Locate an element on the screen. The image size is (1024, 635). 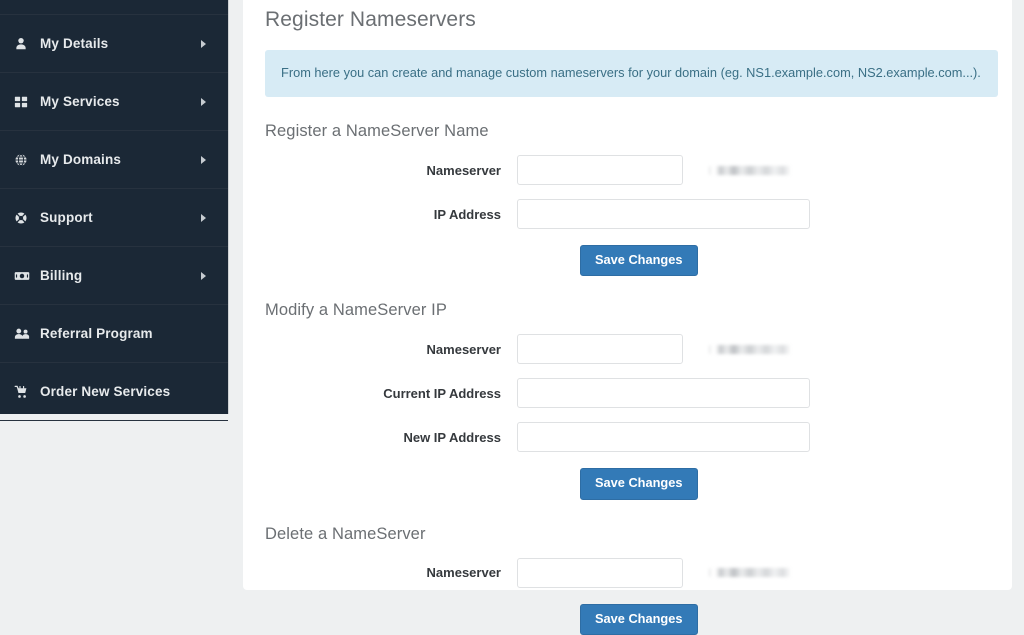
user-icon is located at coordinates (27, 44).